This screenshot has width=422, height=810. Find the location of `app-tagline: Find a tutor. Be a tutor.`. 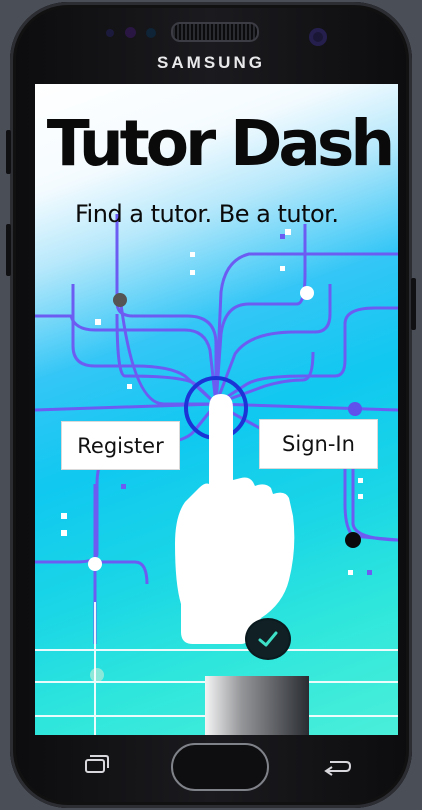

app-tagline: Find a tutor. Be a tutor. is located at coordinates (207, 214).